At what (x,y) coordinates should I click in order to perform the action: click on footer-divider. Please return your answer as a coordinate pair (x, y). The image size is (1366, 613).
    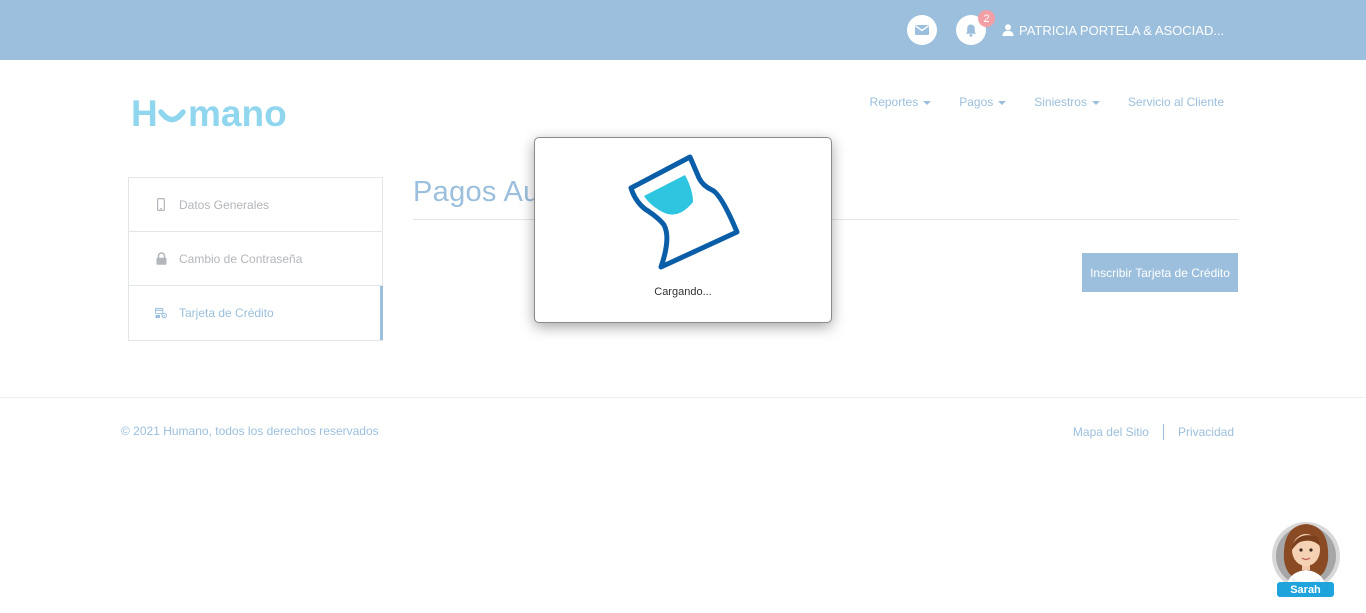
    Looking at the image, I should click on (683, 397).